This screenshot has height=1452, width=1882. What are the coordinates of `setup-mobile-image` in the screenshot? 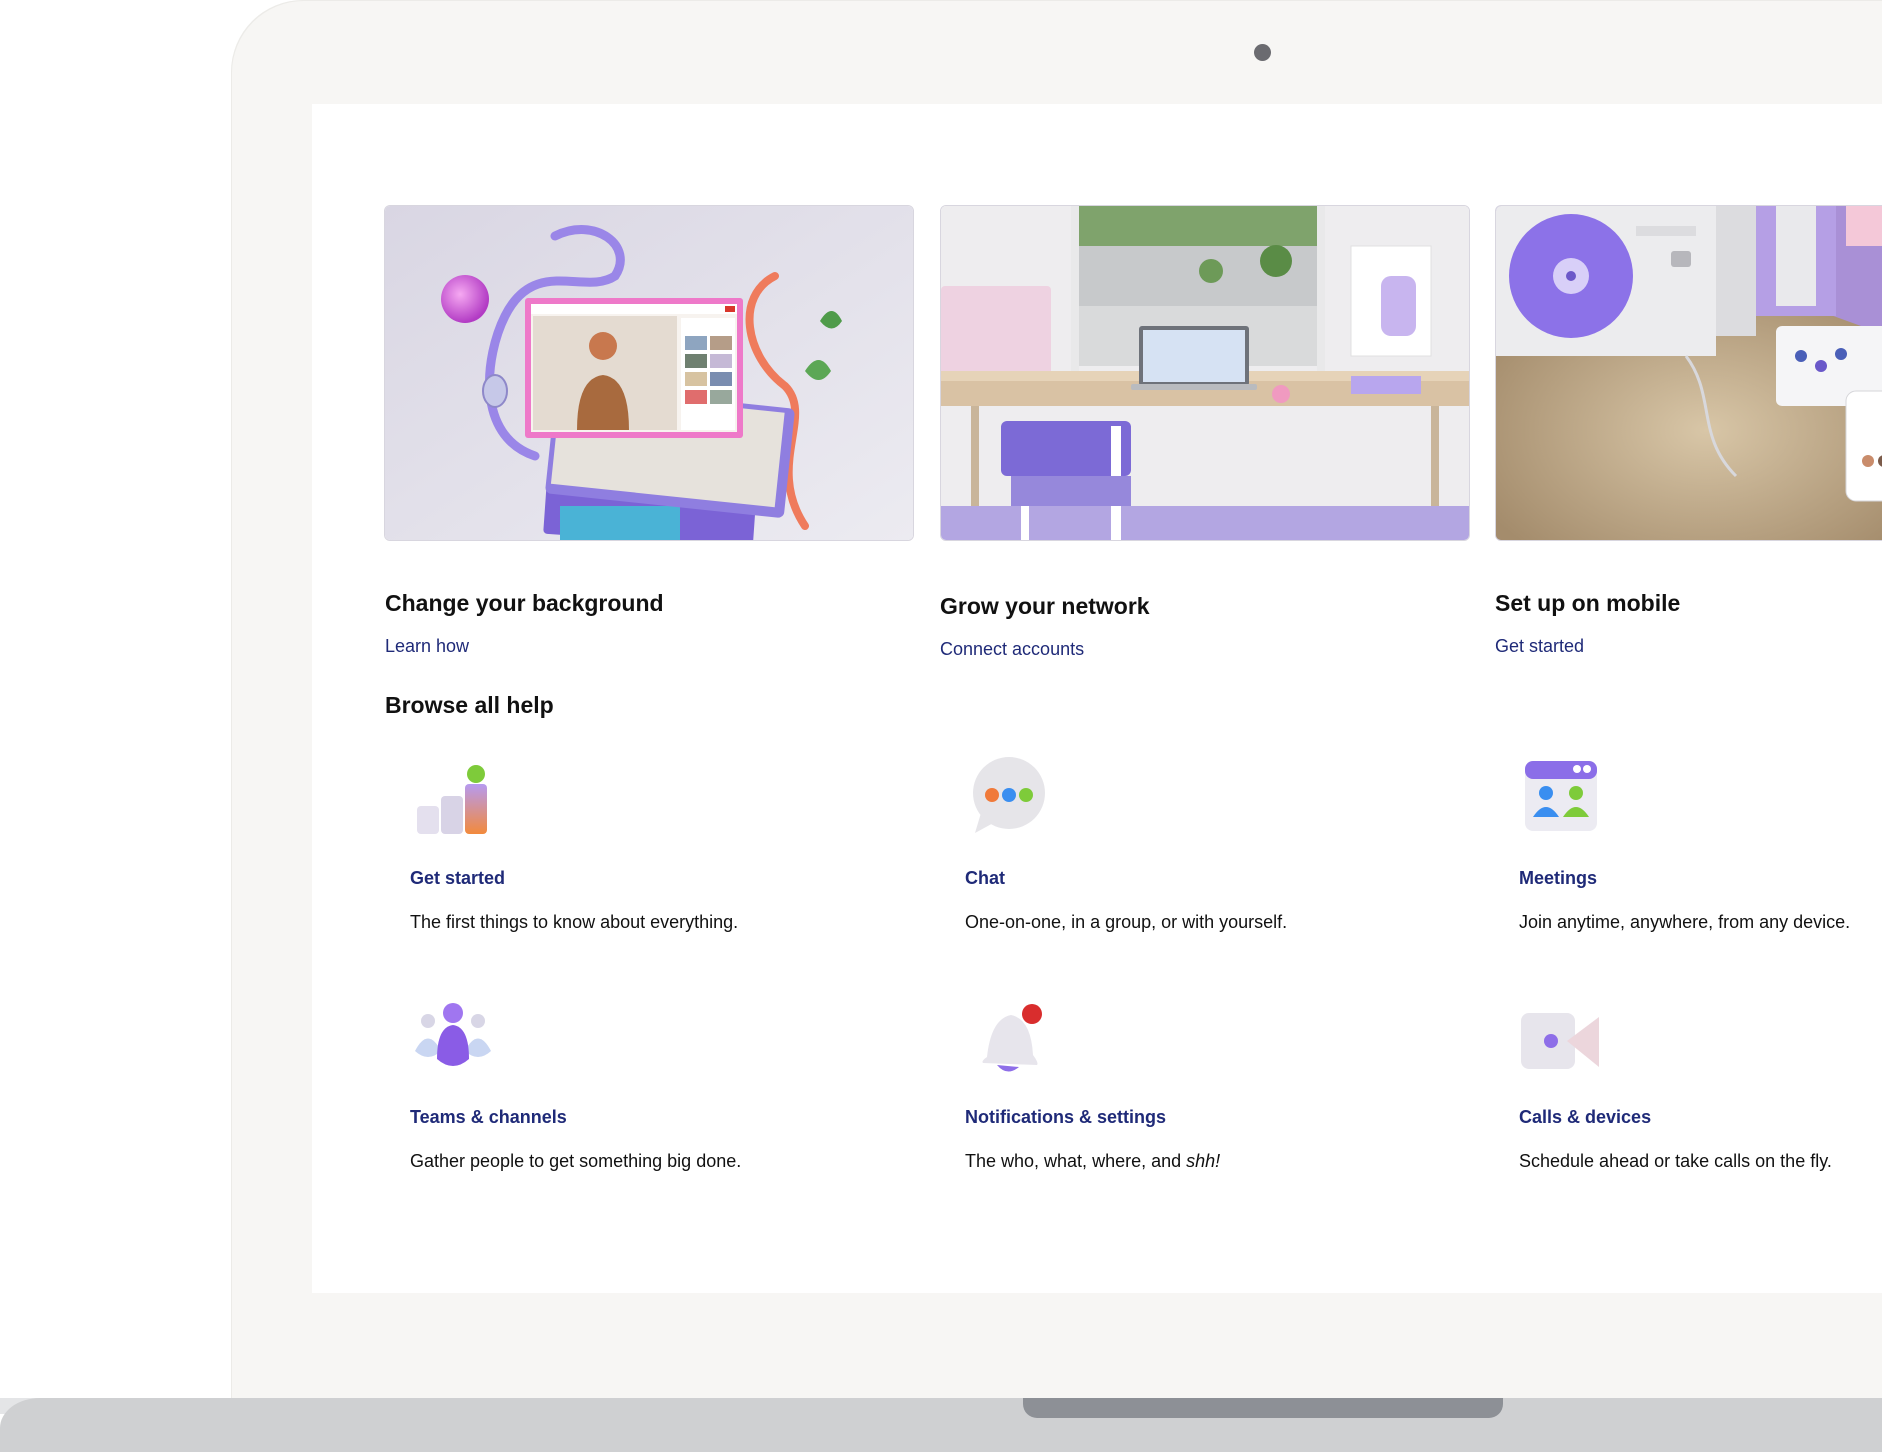 It's located at (1688, 373).